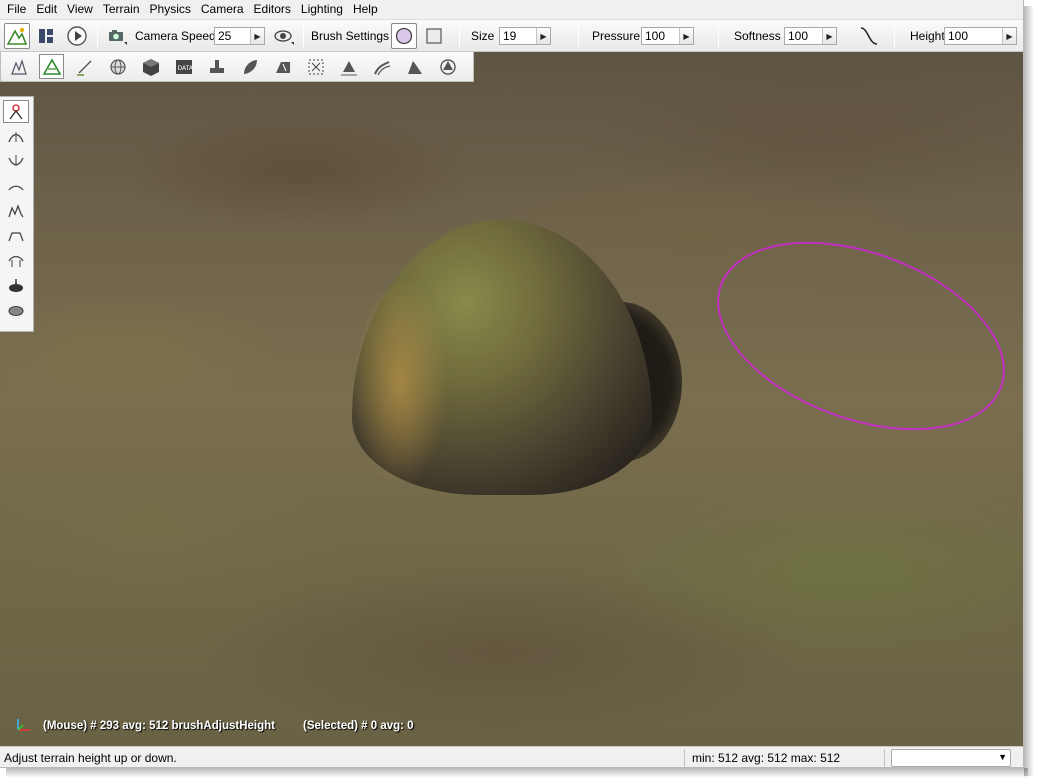 The width and height of the screenshot is (1040, 784). I want to click on size-value: 19, so click(518, 36).